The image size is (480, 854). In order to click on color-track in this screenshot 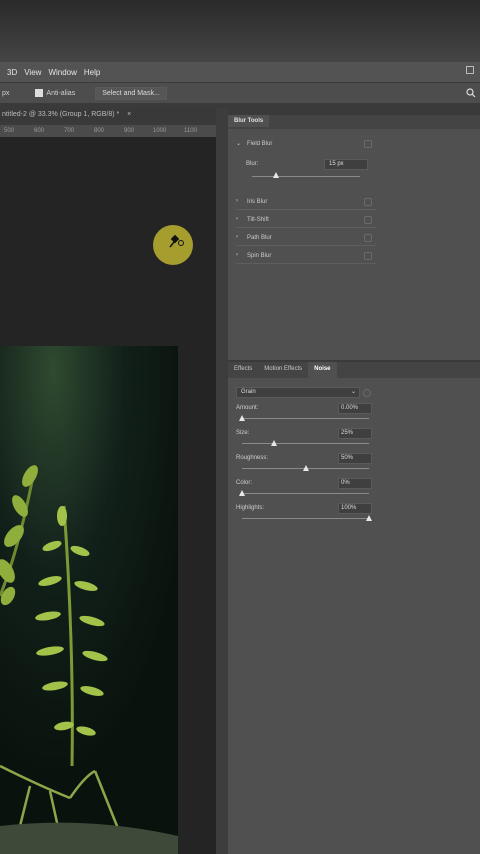, I will do `click(305, 493)`.